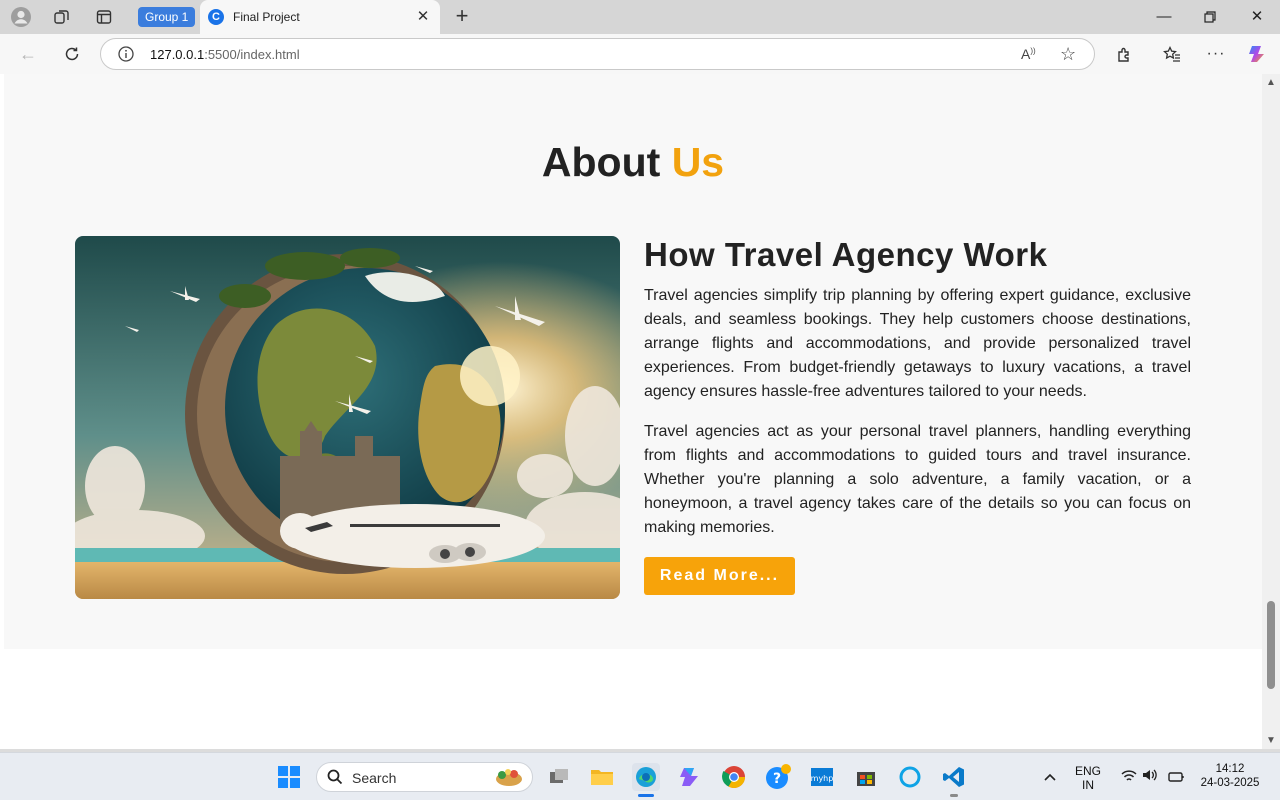  Describe the element at coordinates (1271, 83) in the screenshot. I see `scroll-up-arrow-icon: ▲` at that location.